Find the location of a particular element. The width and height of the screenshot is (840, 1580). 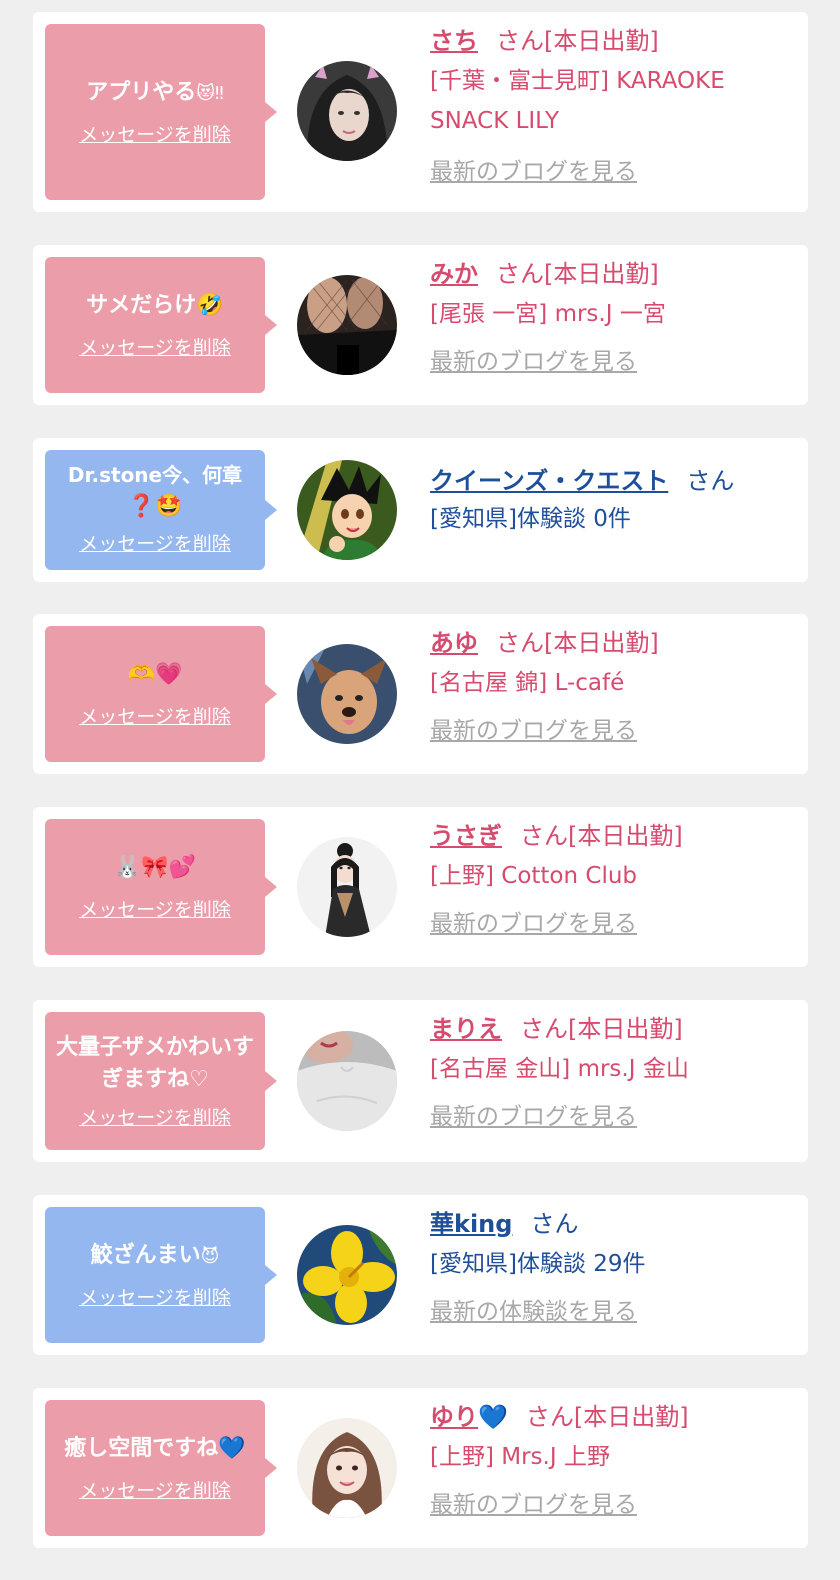

message-emoji: 😻‼ is located at coordinates (210, 93).